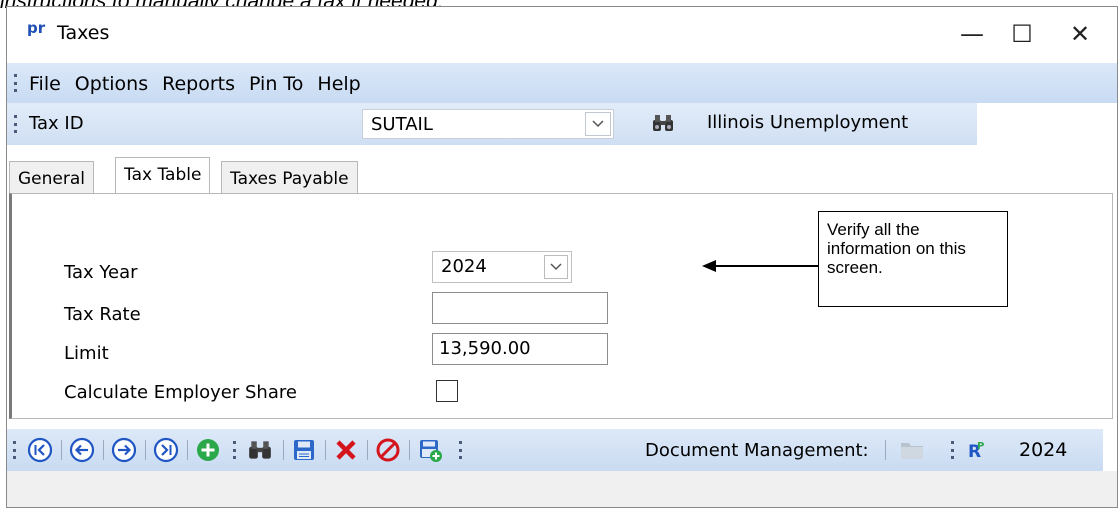 Image resolution: width=1118 pixels, height=508 pixels. I want to click on first-record-icon, so click(40, 450).